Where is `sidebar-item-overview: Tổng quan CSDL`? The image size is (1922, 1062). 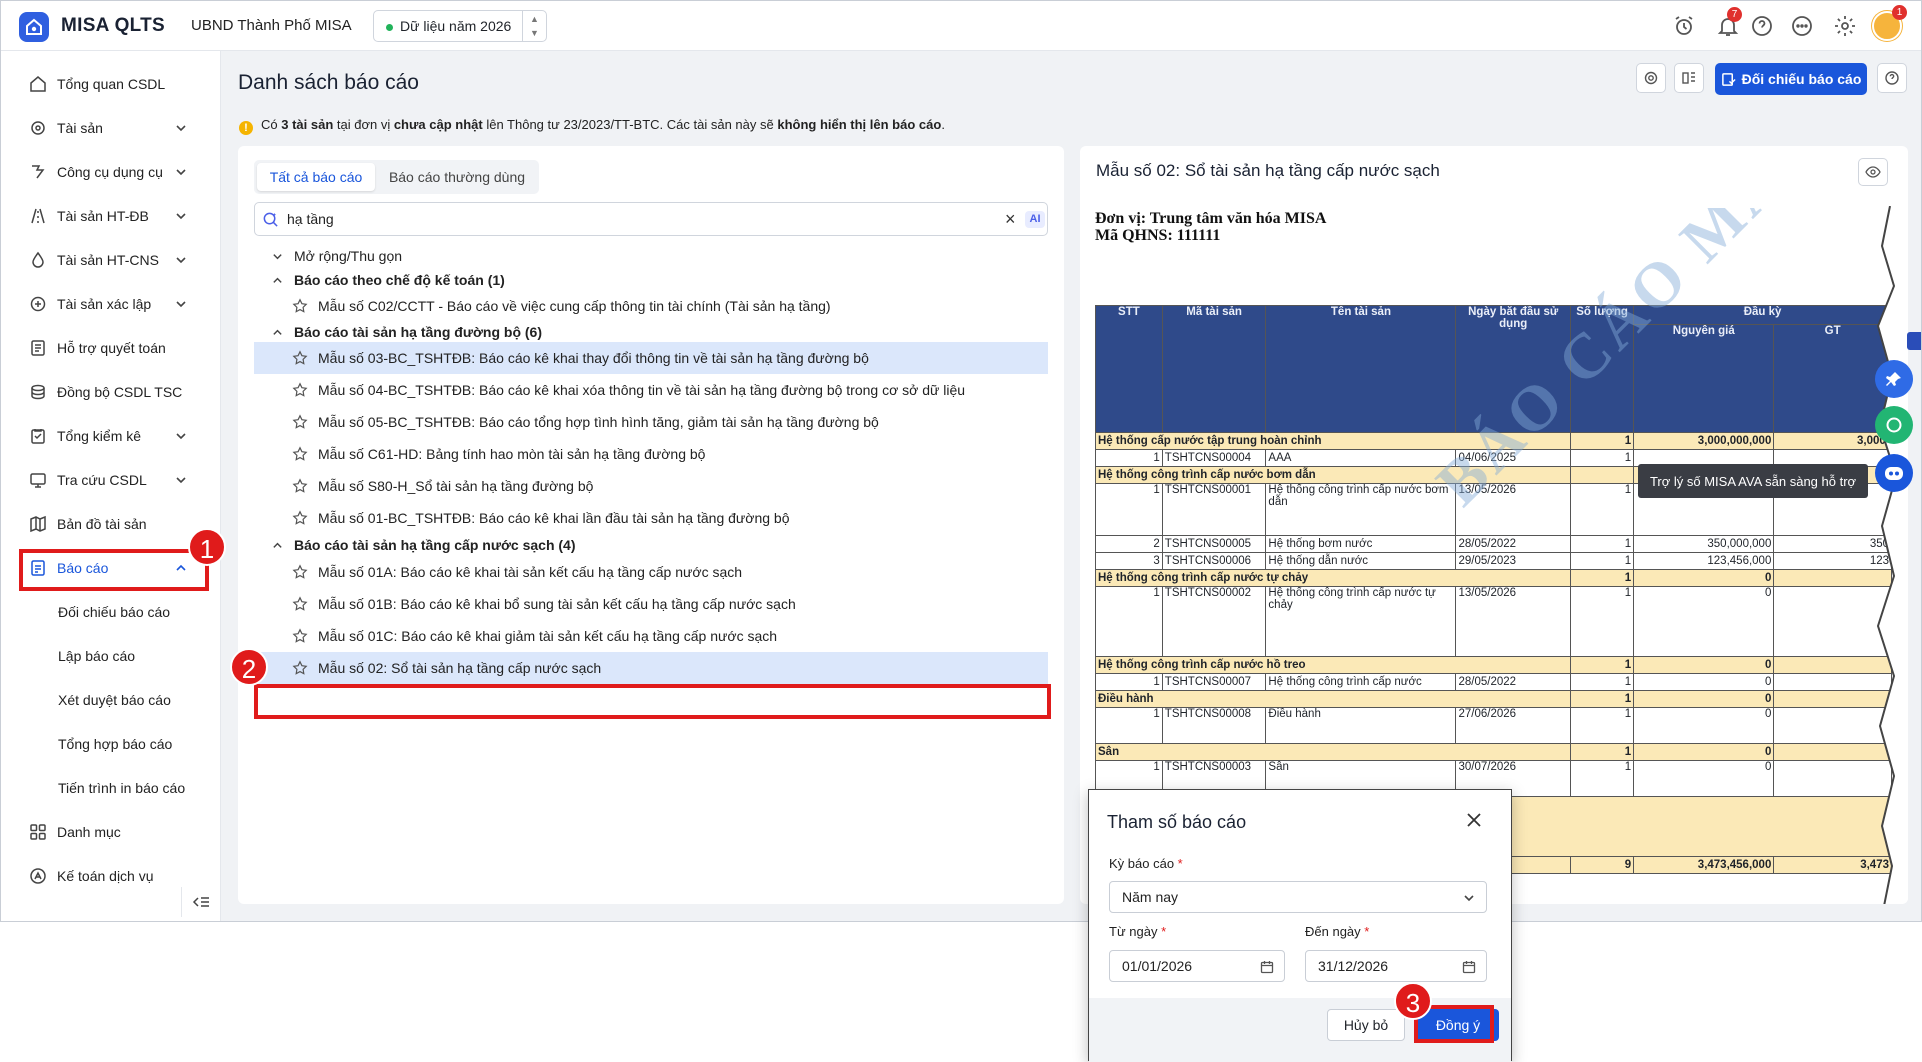 sidebar-item-overview: Tổng quan CSDL is located at coordinates (114, 84).